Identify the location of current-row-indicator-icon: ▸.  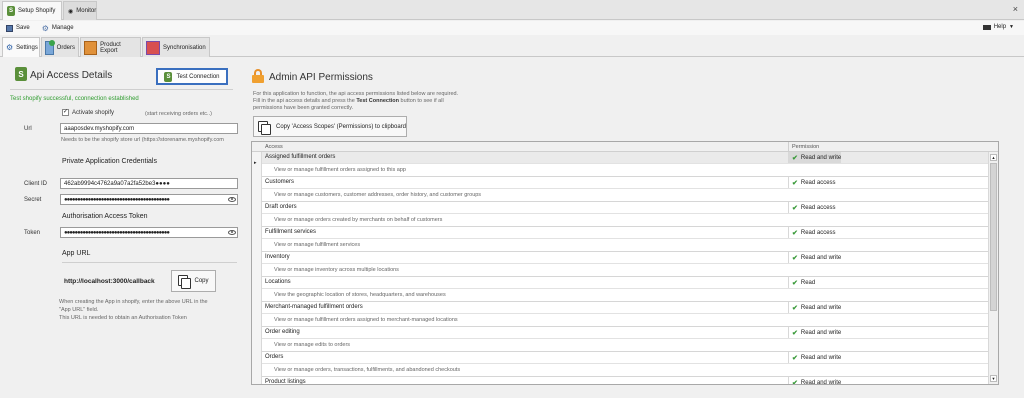
(255, 163).